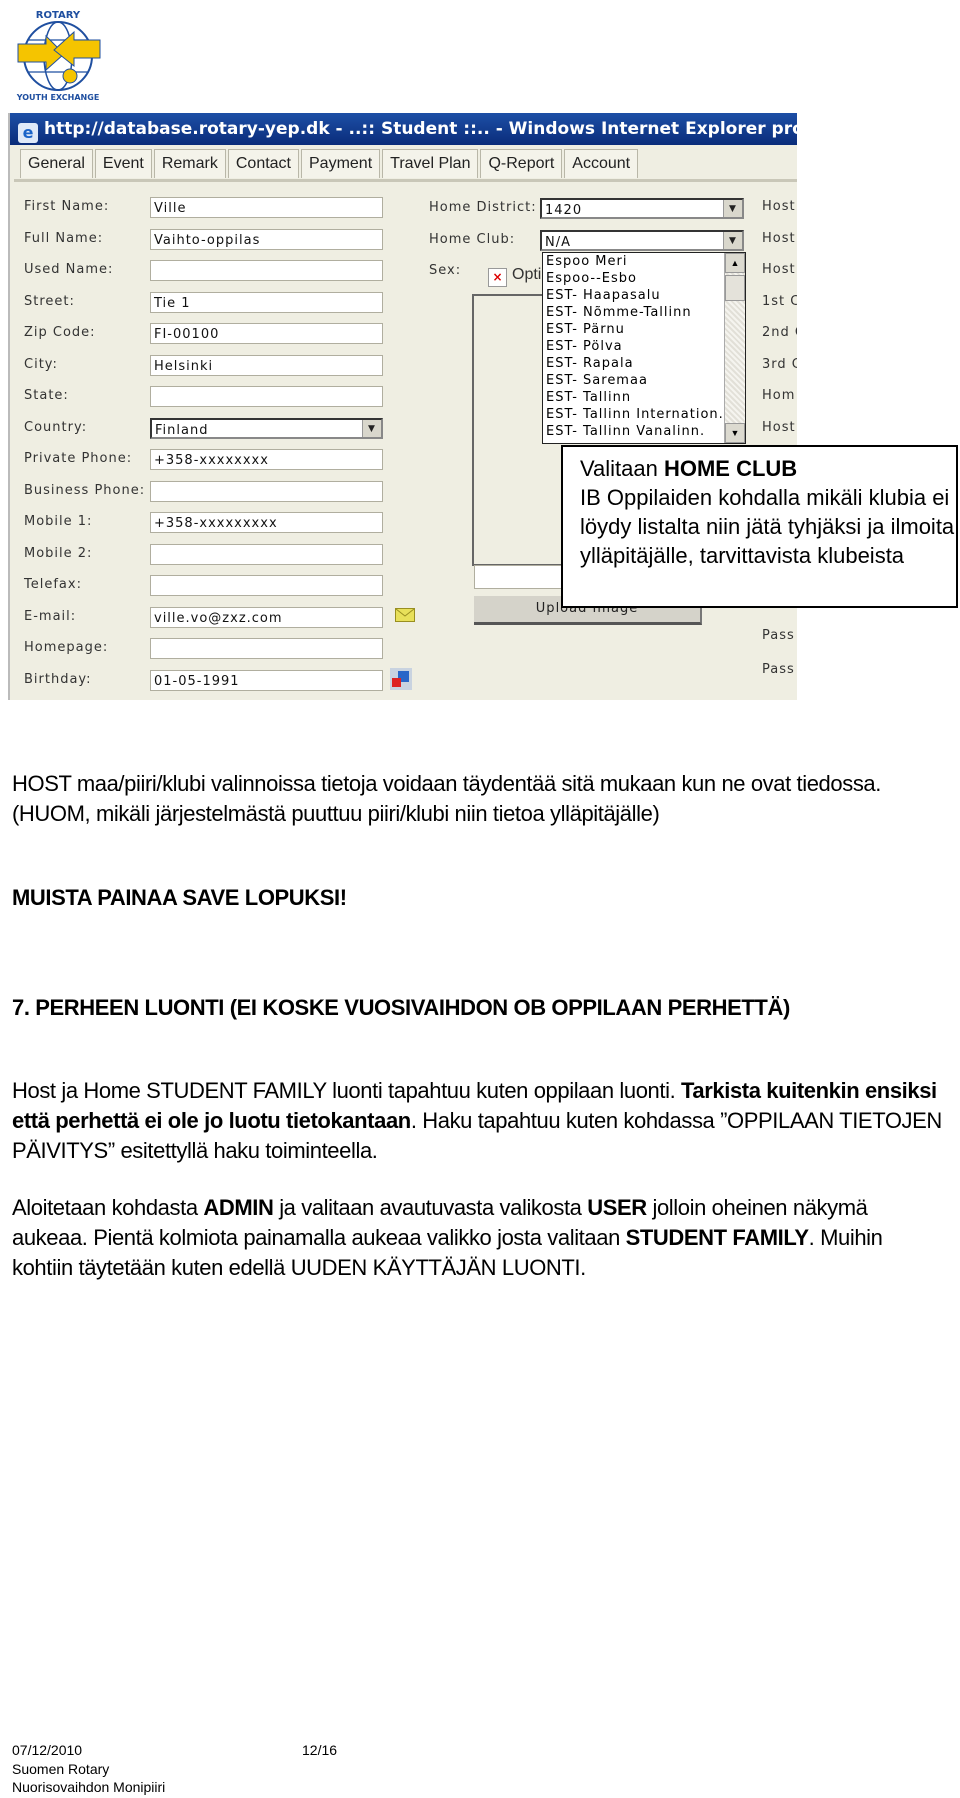  Describe the element at coordinates (238, 1207) in the screenshot. I see `text-run-bold: ADMIN` at that location.